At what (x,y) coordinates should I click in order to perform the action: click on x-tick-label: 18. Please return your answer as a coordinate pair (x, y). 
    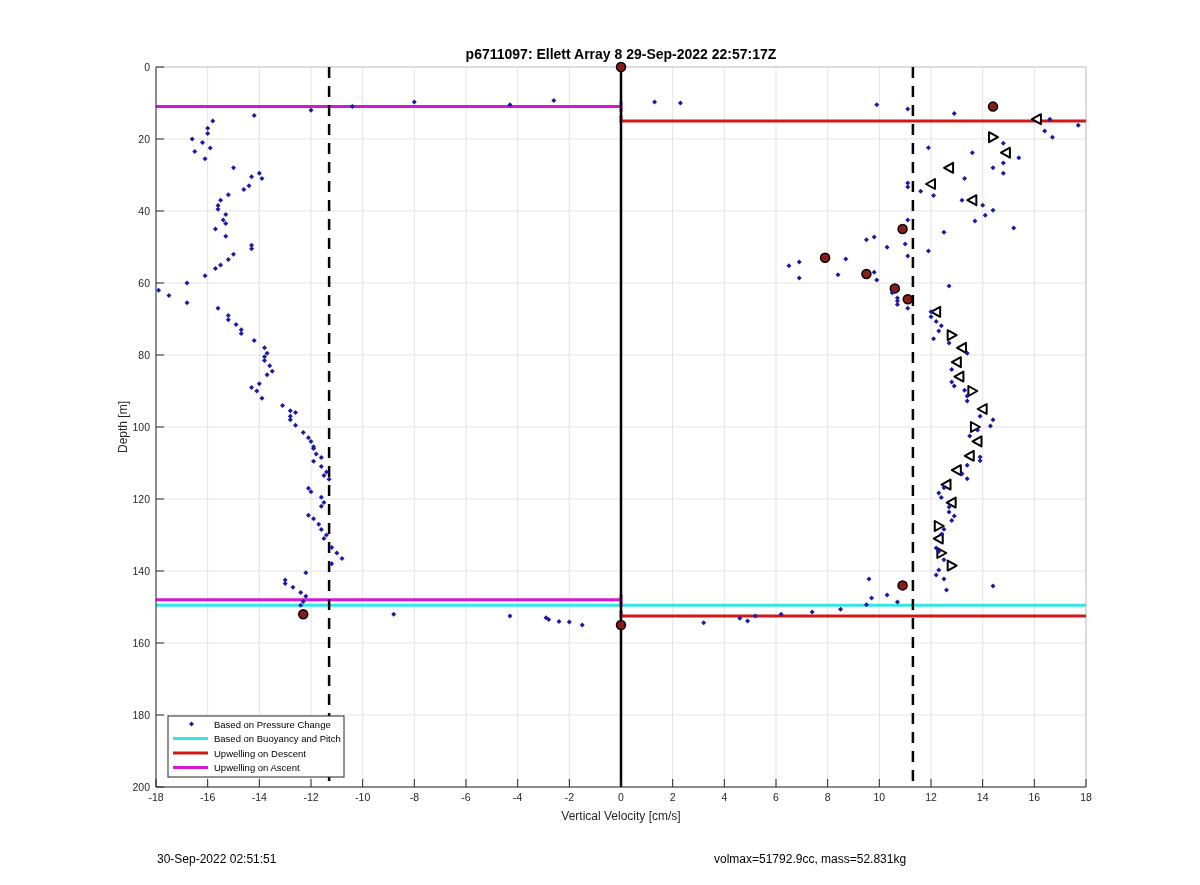
    Looking at the image, I should click on (1086, 797).